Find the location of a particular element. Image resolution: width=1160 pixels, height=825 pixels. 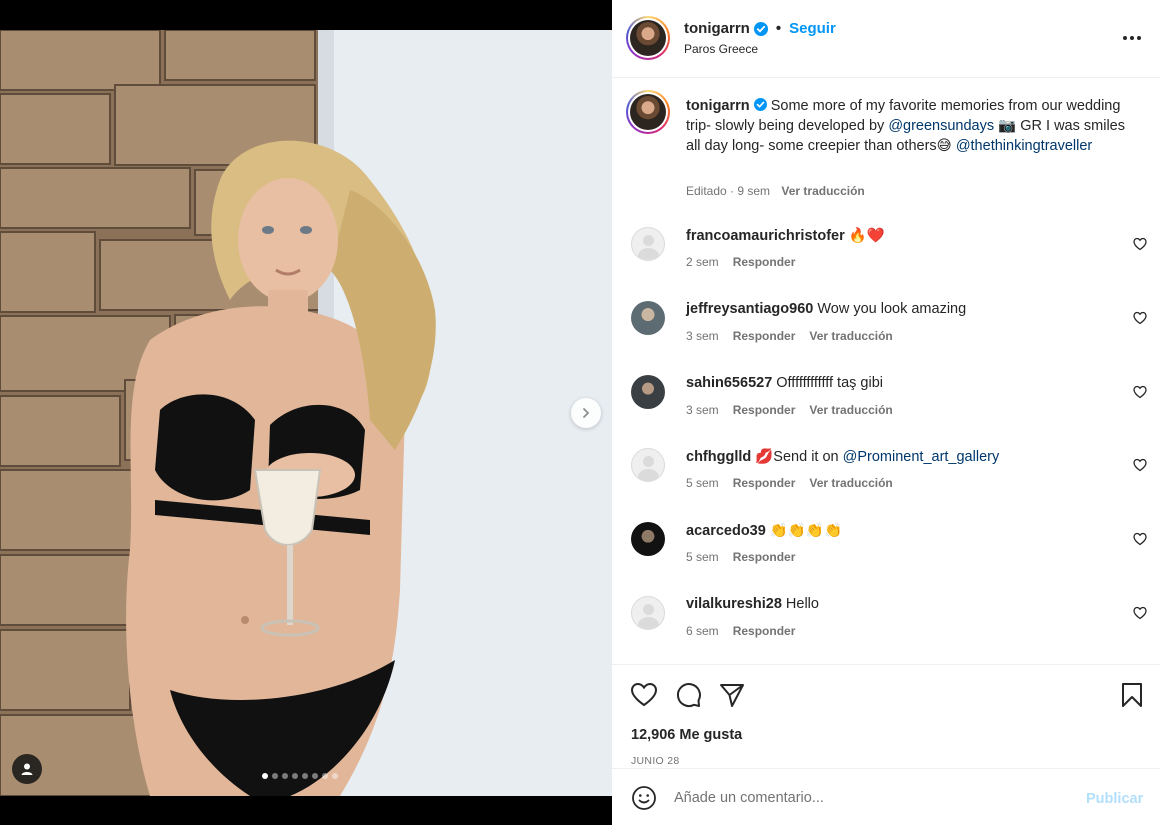

commenter-username: acarcedo39 is located at coordinates (726, 531).